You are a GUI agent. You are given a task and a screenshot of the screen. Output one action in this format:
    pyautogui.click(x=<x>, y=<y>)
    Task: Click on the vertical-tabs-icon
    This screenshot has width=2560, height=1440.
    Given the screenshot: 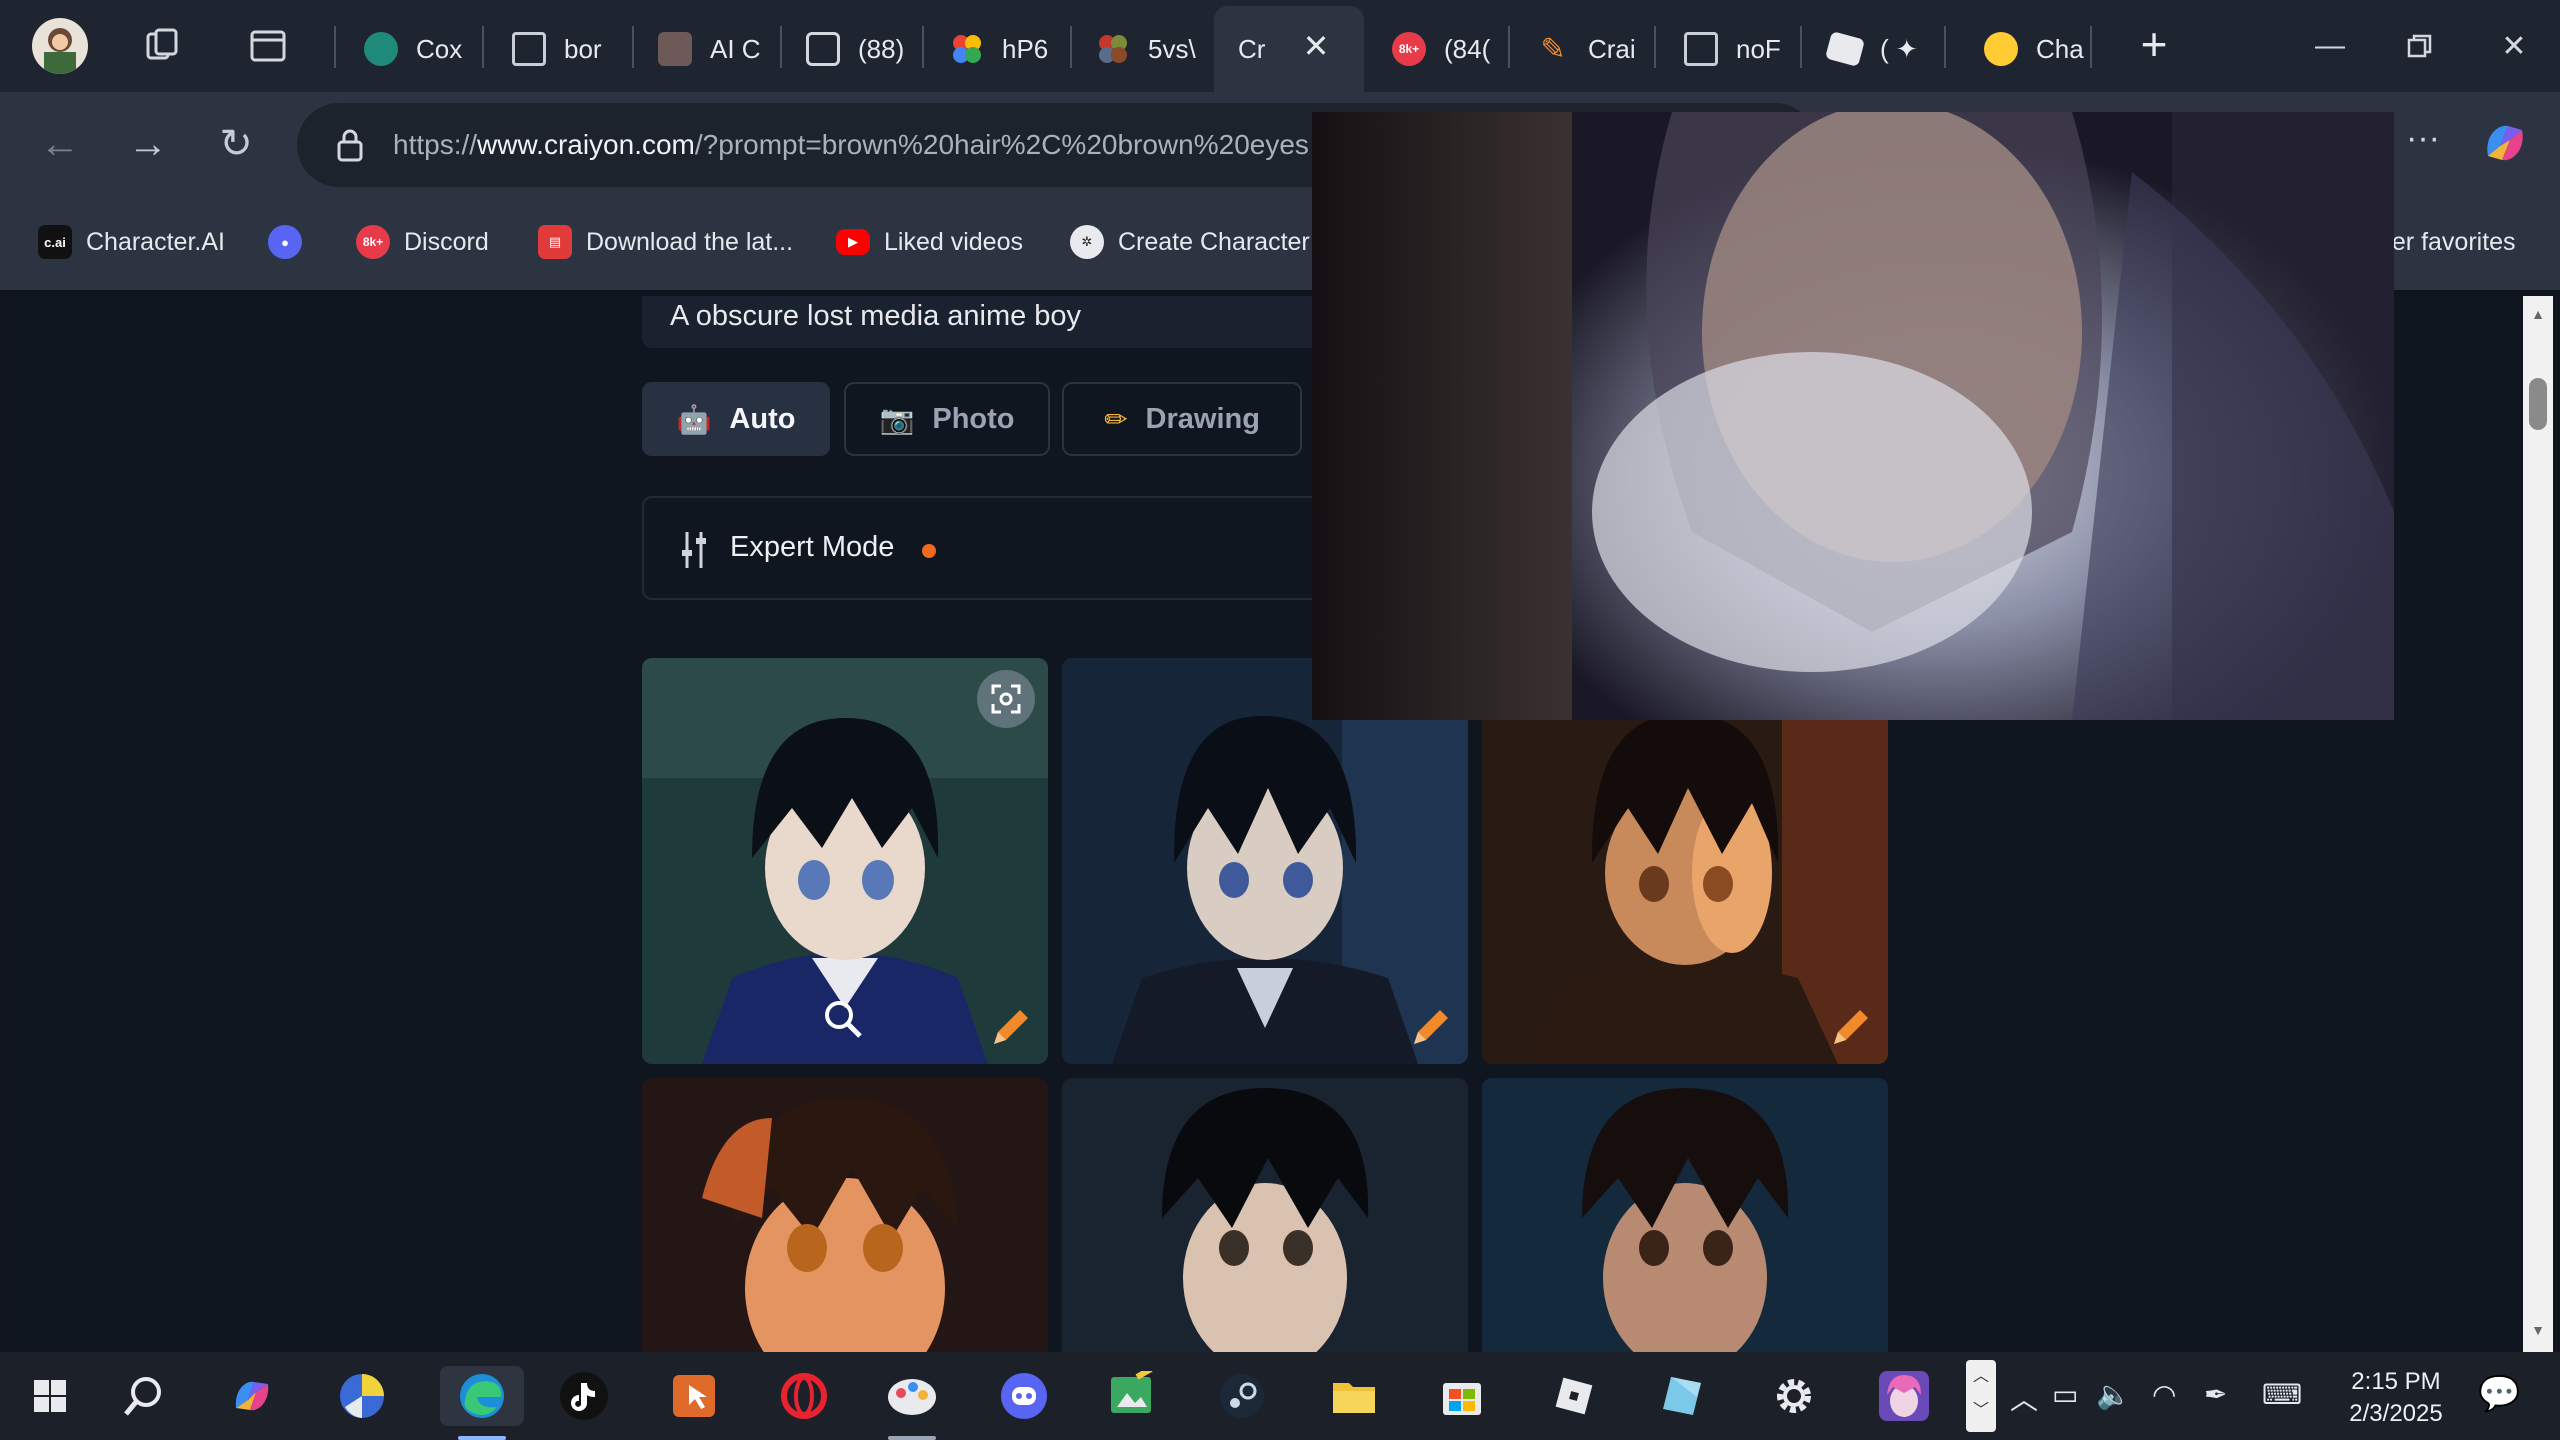 What is the action you would take?
    pyautogui.click(x=268, y=46)
    